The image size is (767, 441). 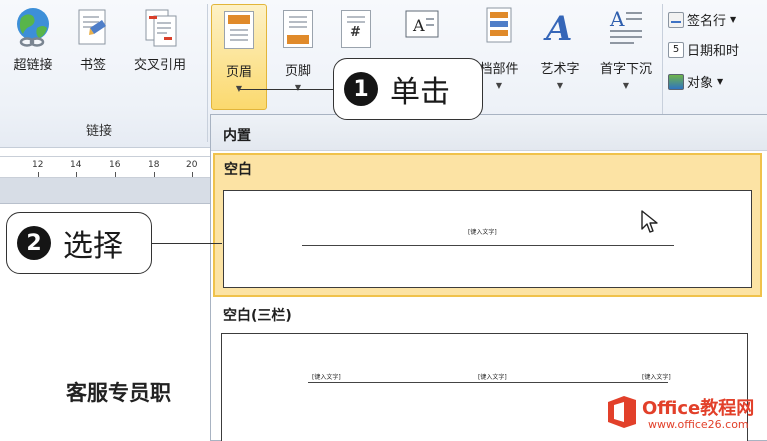 What do you see at coordinates (622, 412) in the screenshot?
I see `office-logo-icon` at bounding box center [622, 412].